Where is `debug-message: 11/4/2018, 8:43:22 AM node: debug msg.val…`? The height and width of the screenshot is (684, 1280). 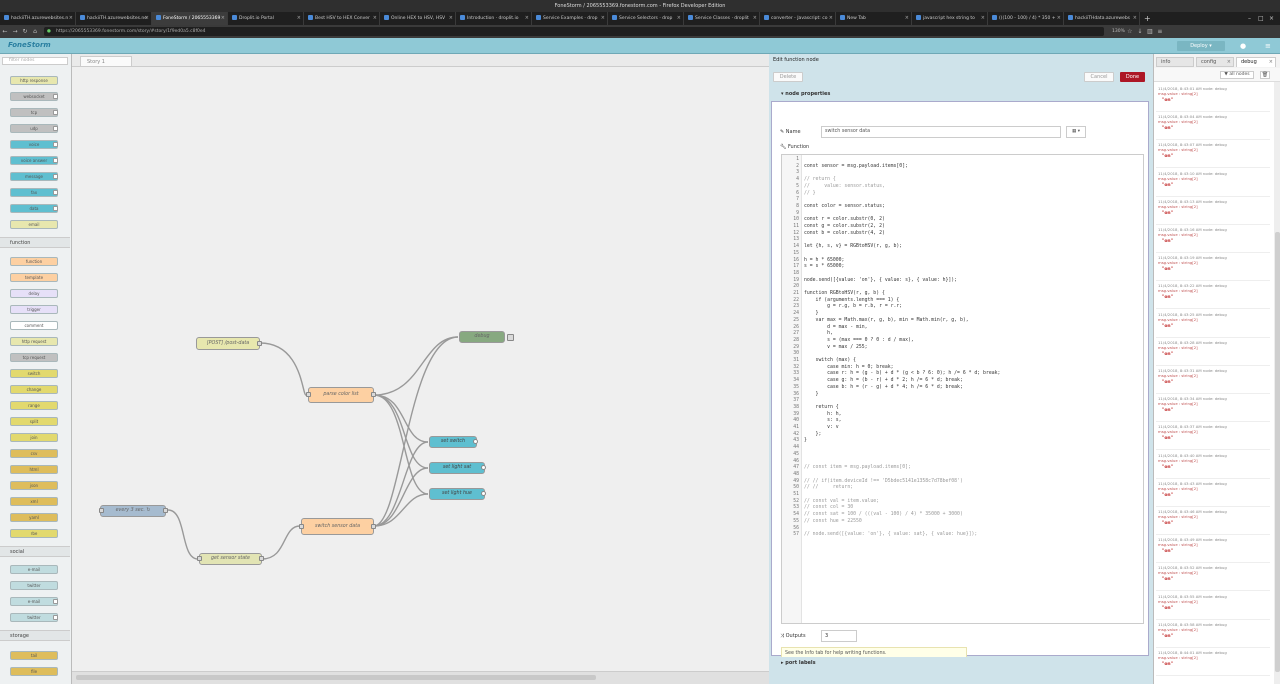 debug-message: 11/4/2018, 8:43:22 AM node: debug msg.val… is located at coordinates (1213, 295).